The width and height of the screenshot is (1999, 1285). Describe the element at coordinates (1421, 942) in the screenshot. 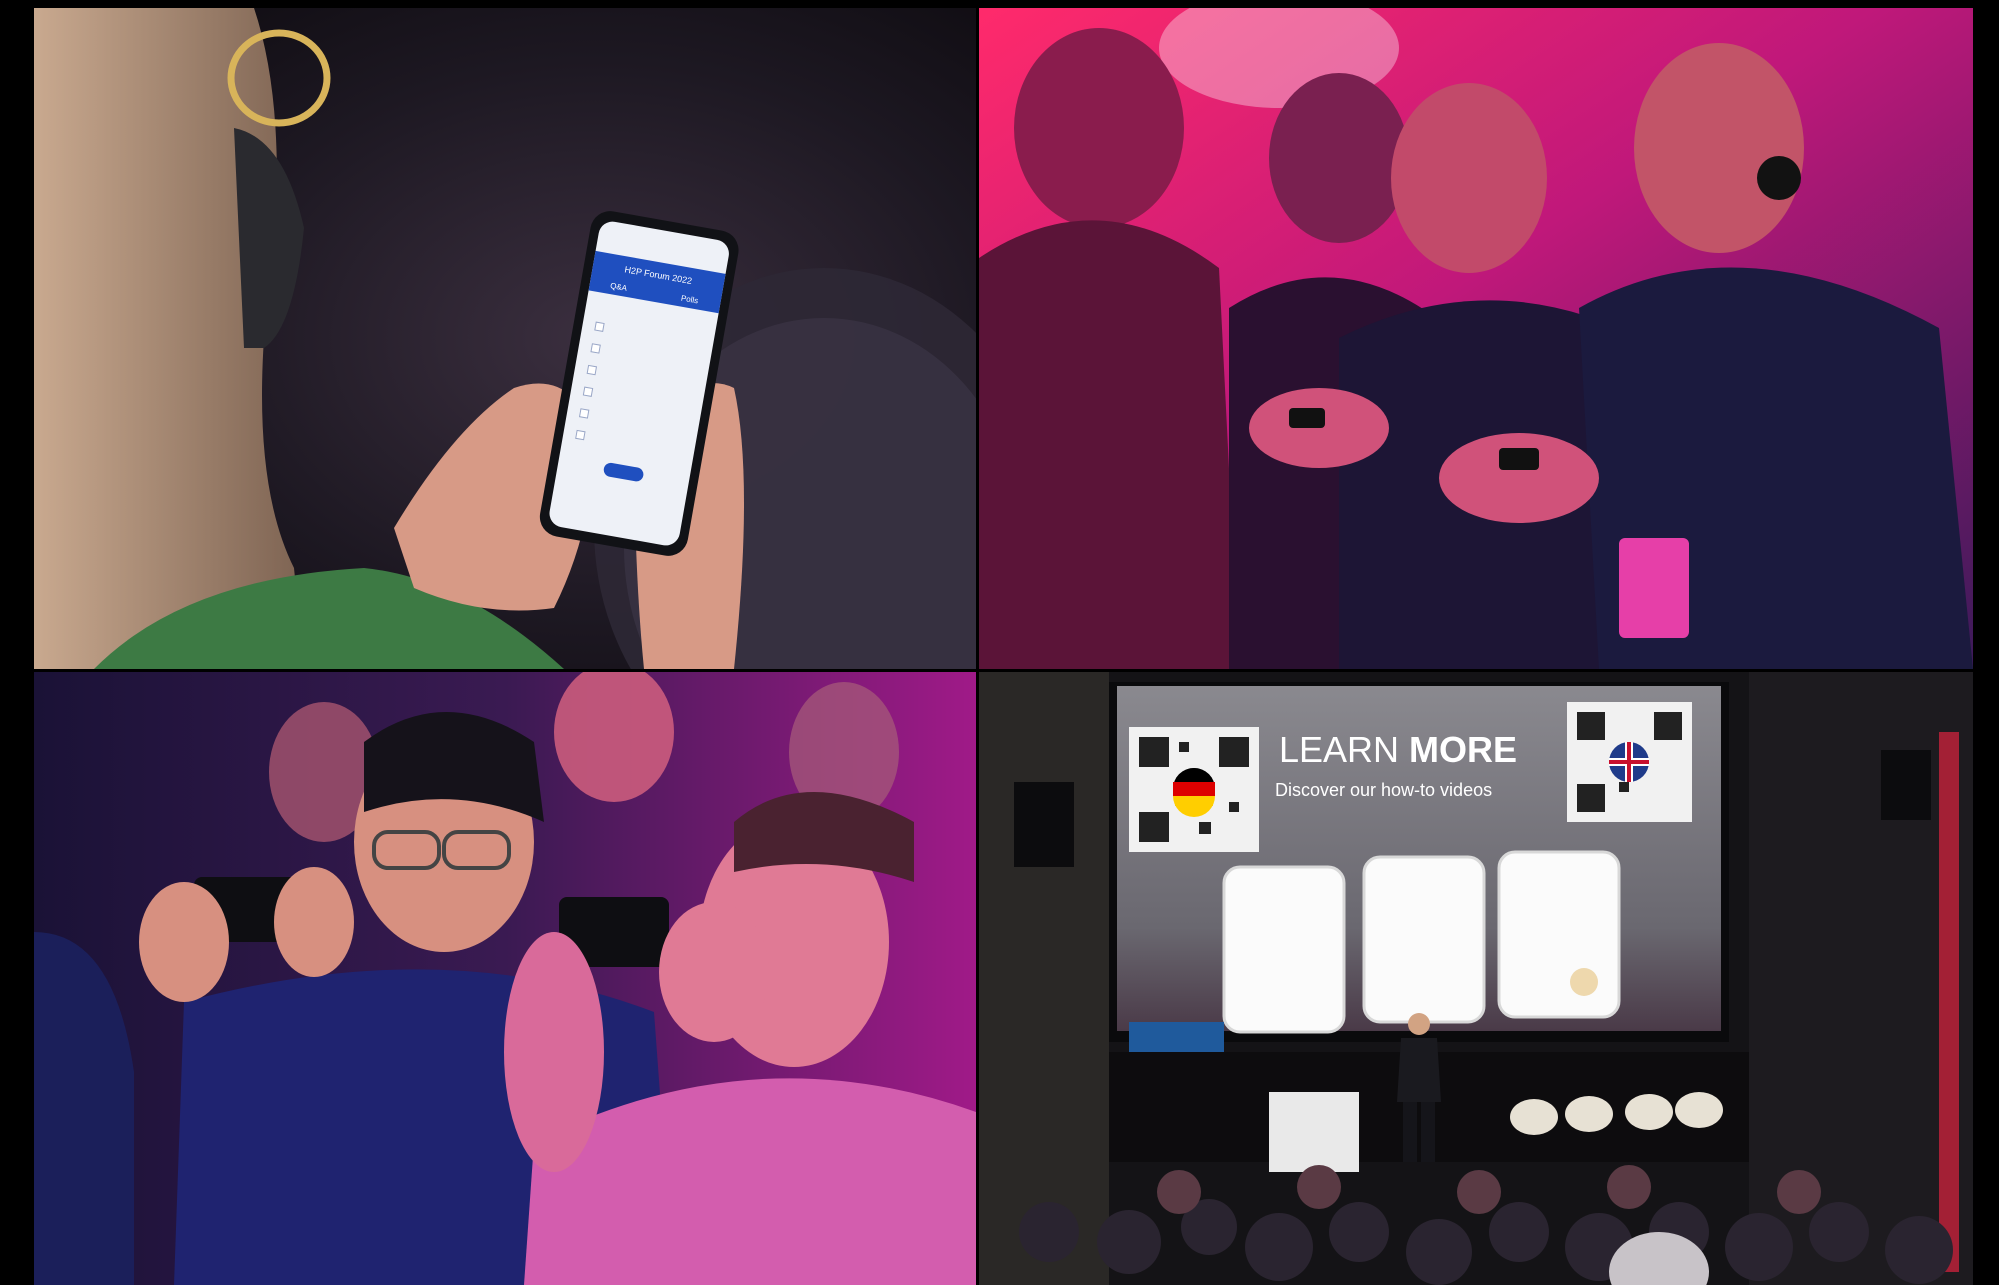

I see `screen-phone-mockups` at that location.